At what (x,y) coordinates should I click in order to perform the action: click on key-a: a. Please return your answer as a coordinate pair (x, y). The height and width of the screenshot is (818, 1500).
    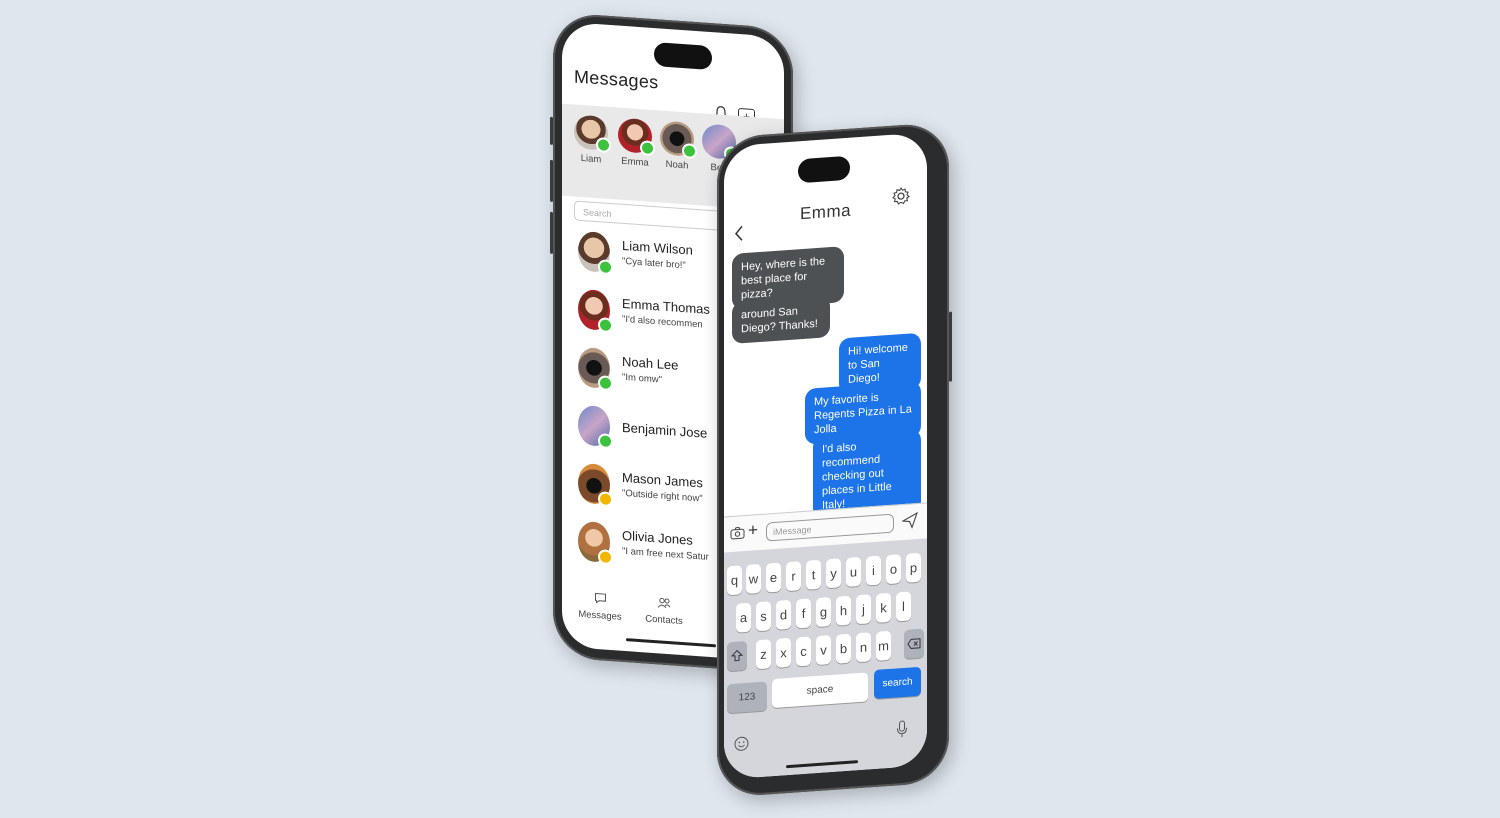
    Looking at the image, I should click on (743, 617).